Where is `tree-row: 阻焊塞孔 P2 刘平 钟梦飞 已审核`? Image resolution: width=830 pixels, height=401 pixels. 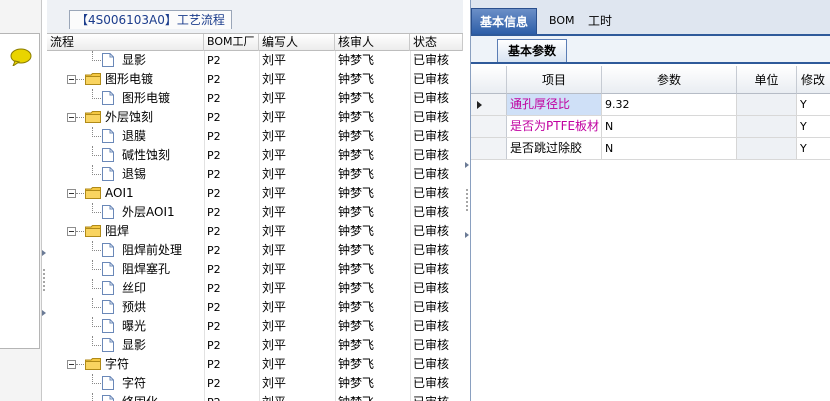
tree-row: 阻焊塞孔 P2 刘平 钟梦飞 已审核 is located at coordinates (249, 269).